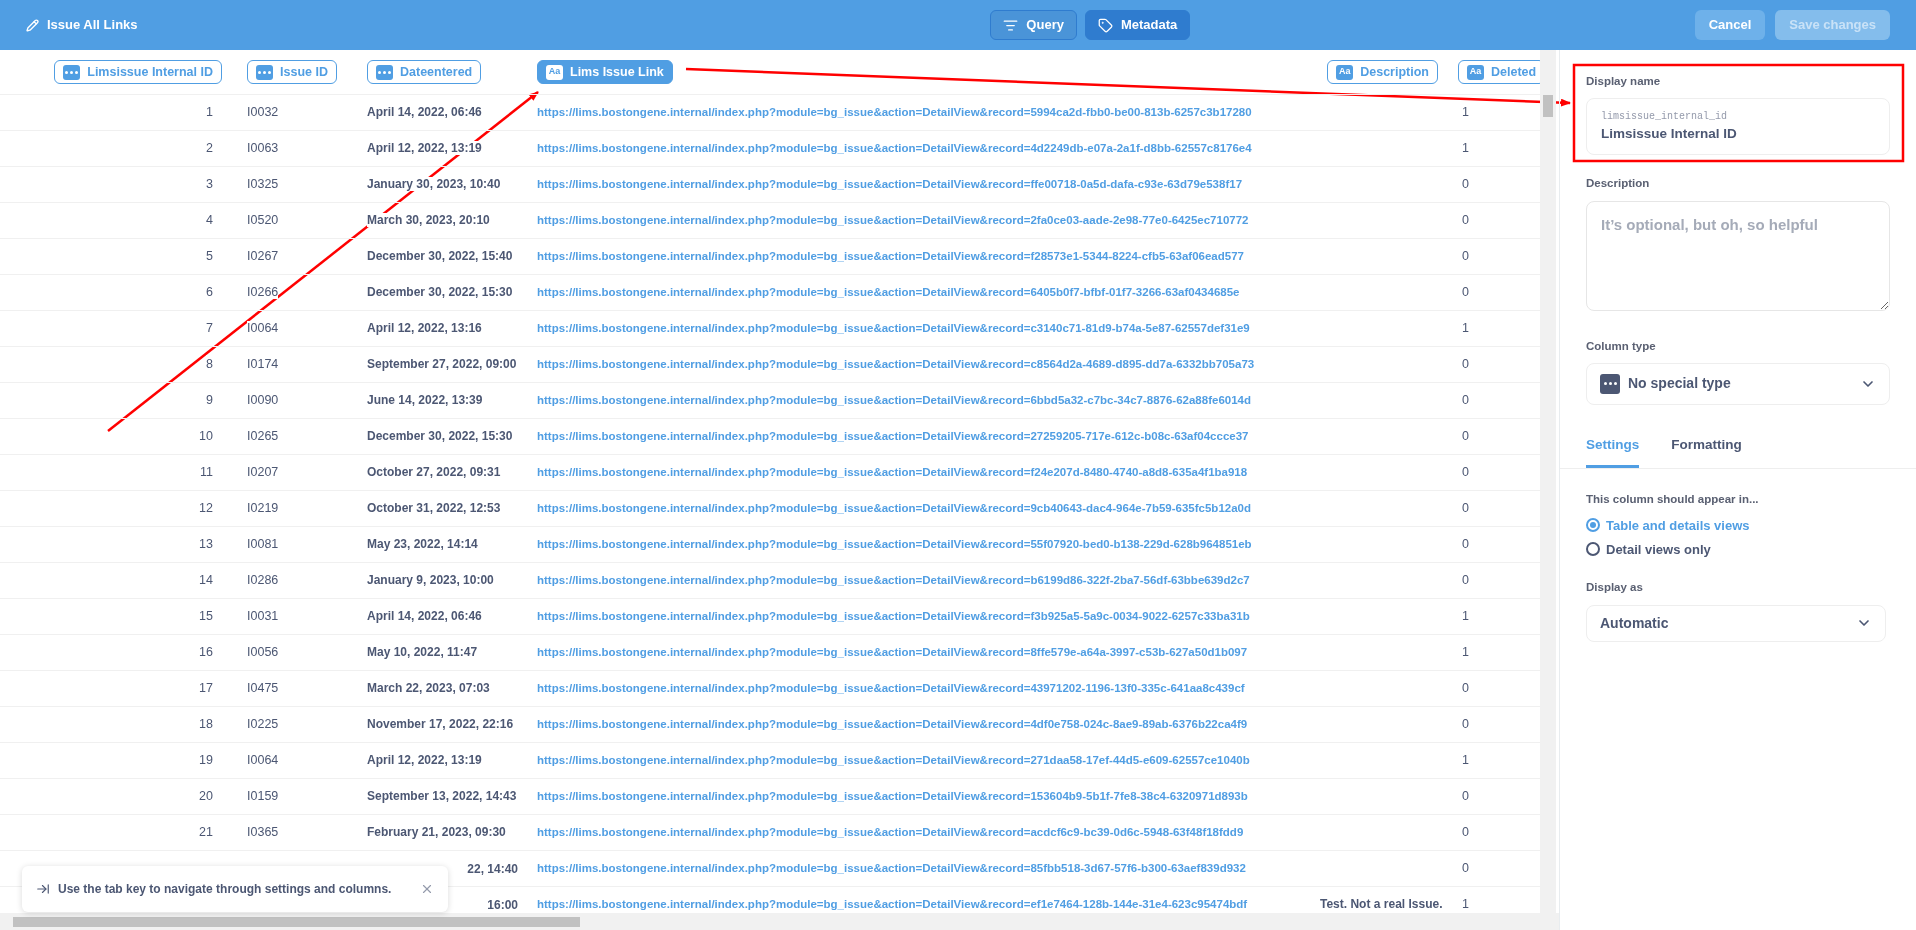 The image size is (1916, 930). What do you see at coordinates (434, 184) in the screenshot?
I see `table-cell: January 30, 2023, 10:40` at bounding box center [434, 184].